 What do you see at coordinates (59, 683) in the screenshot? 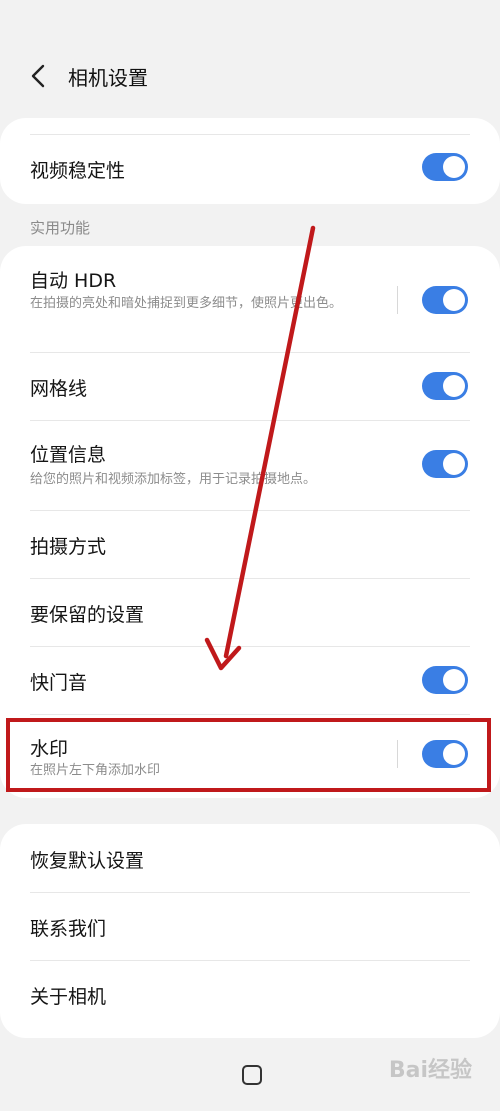
I see `row-label: 快门音` at bounding box center [59, 683].